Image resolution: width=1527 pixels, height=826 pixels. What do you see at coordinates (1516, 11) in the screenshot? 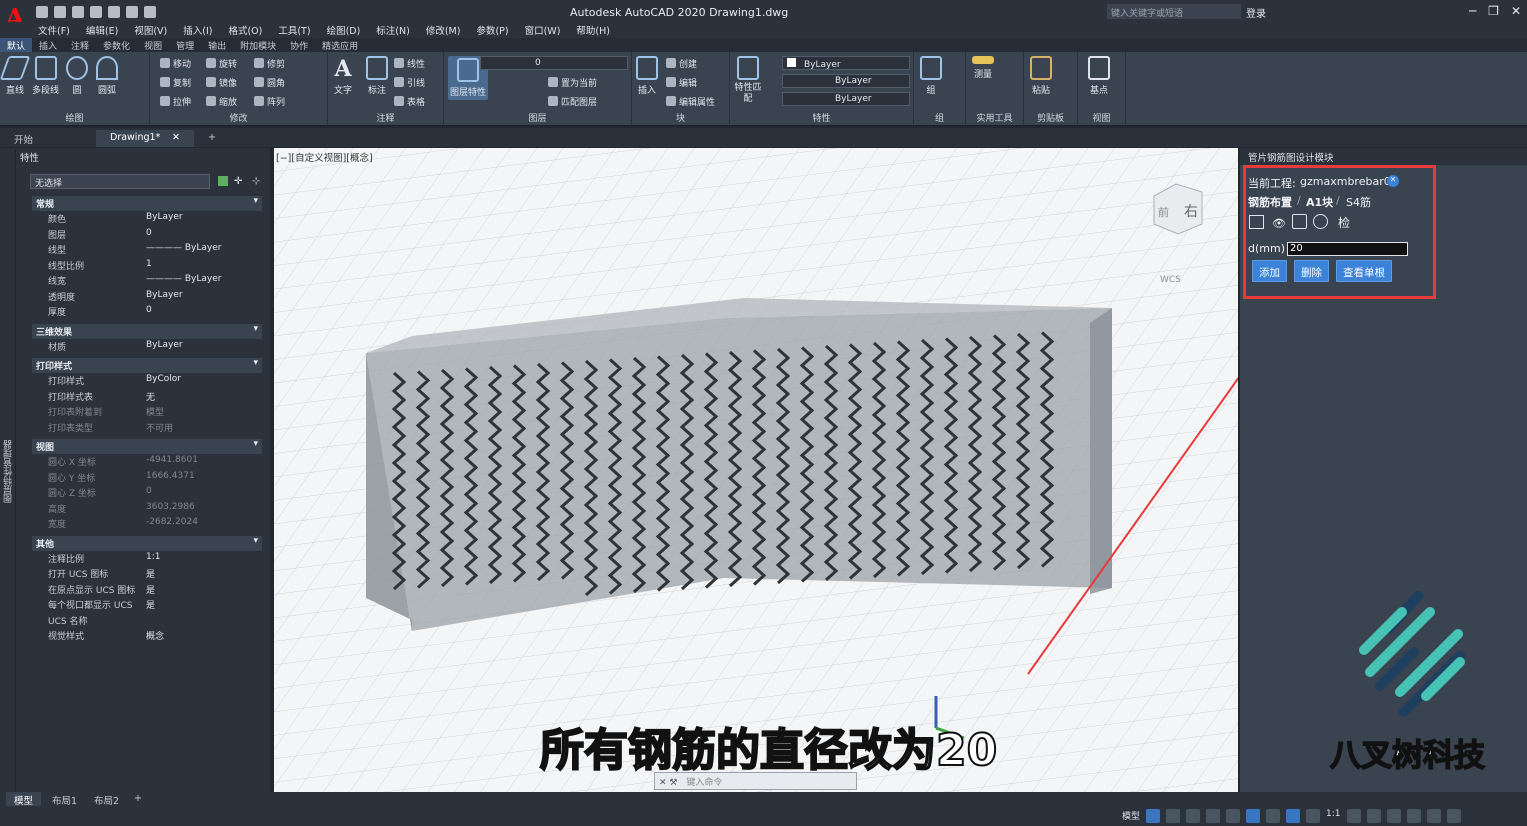
I see `close-icon: ✕` at bounding box center [1516, 11].